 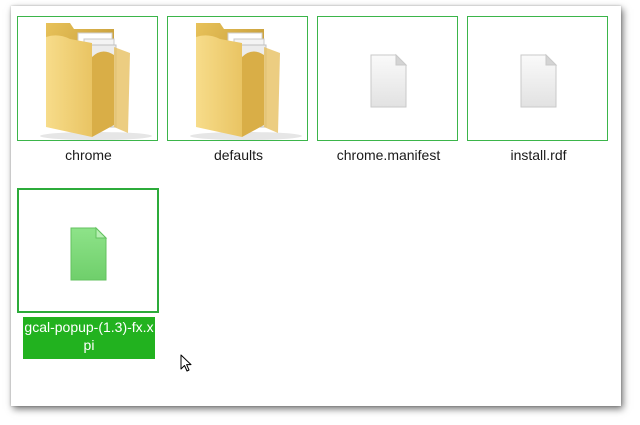 What do you see at coordinates (186, 363) in the screenshot?
I see `mouse-cursor-icon` at bounding box center [186, 363].